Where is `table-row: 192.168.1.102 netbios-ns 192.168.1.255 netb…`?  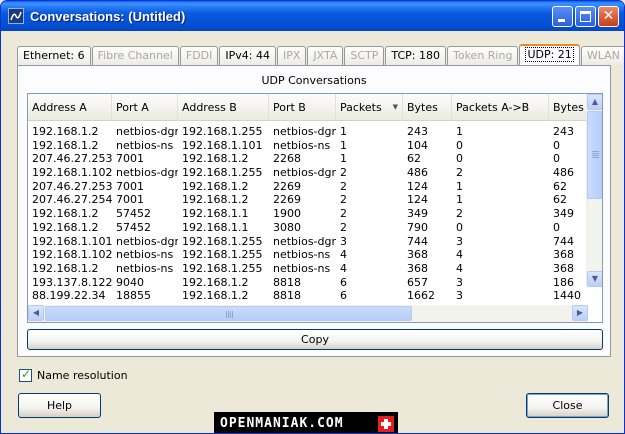
table-row: 192.168.1.102 netbios-ns 192.168.1.255 netb… is located at coordinates (308, 255).